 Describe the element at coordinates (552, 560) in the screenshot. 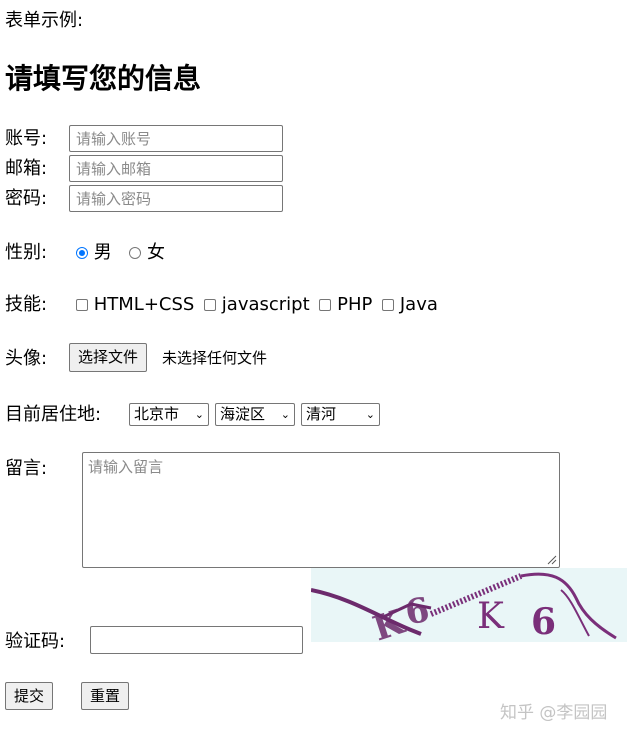

I see `resize-handle-icon` at that location.